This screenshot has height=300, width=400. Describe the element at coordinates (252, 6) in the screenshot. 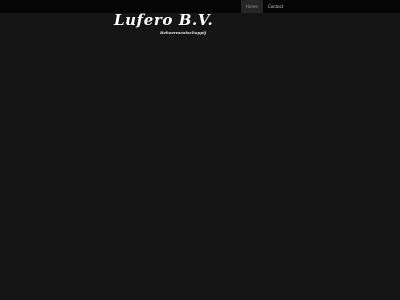

I see `nav-item-home: Home` at that location.